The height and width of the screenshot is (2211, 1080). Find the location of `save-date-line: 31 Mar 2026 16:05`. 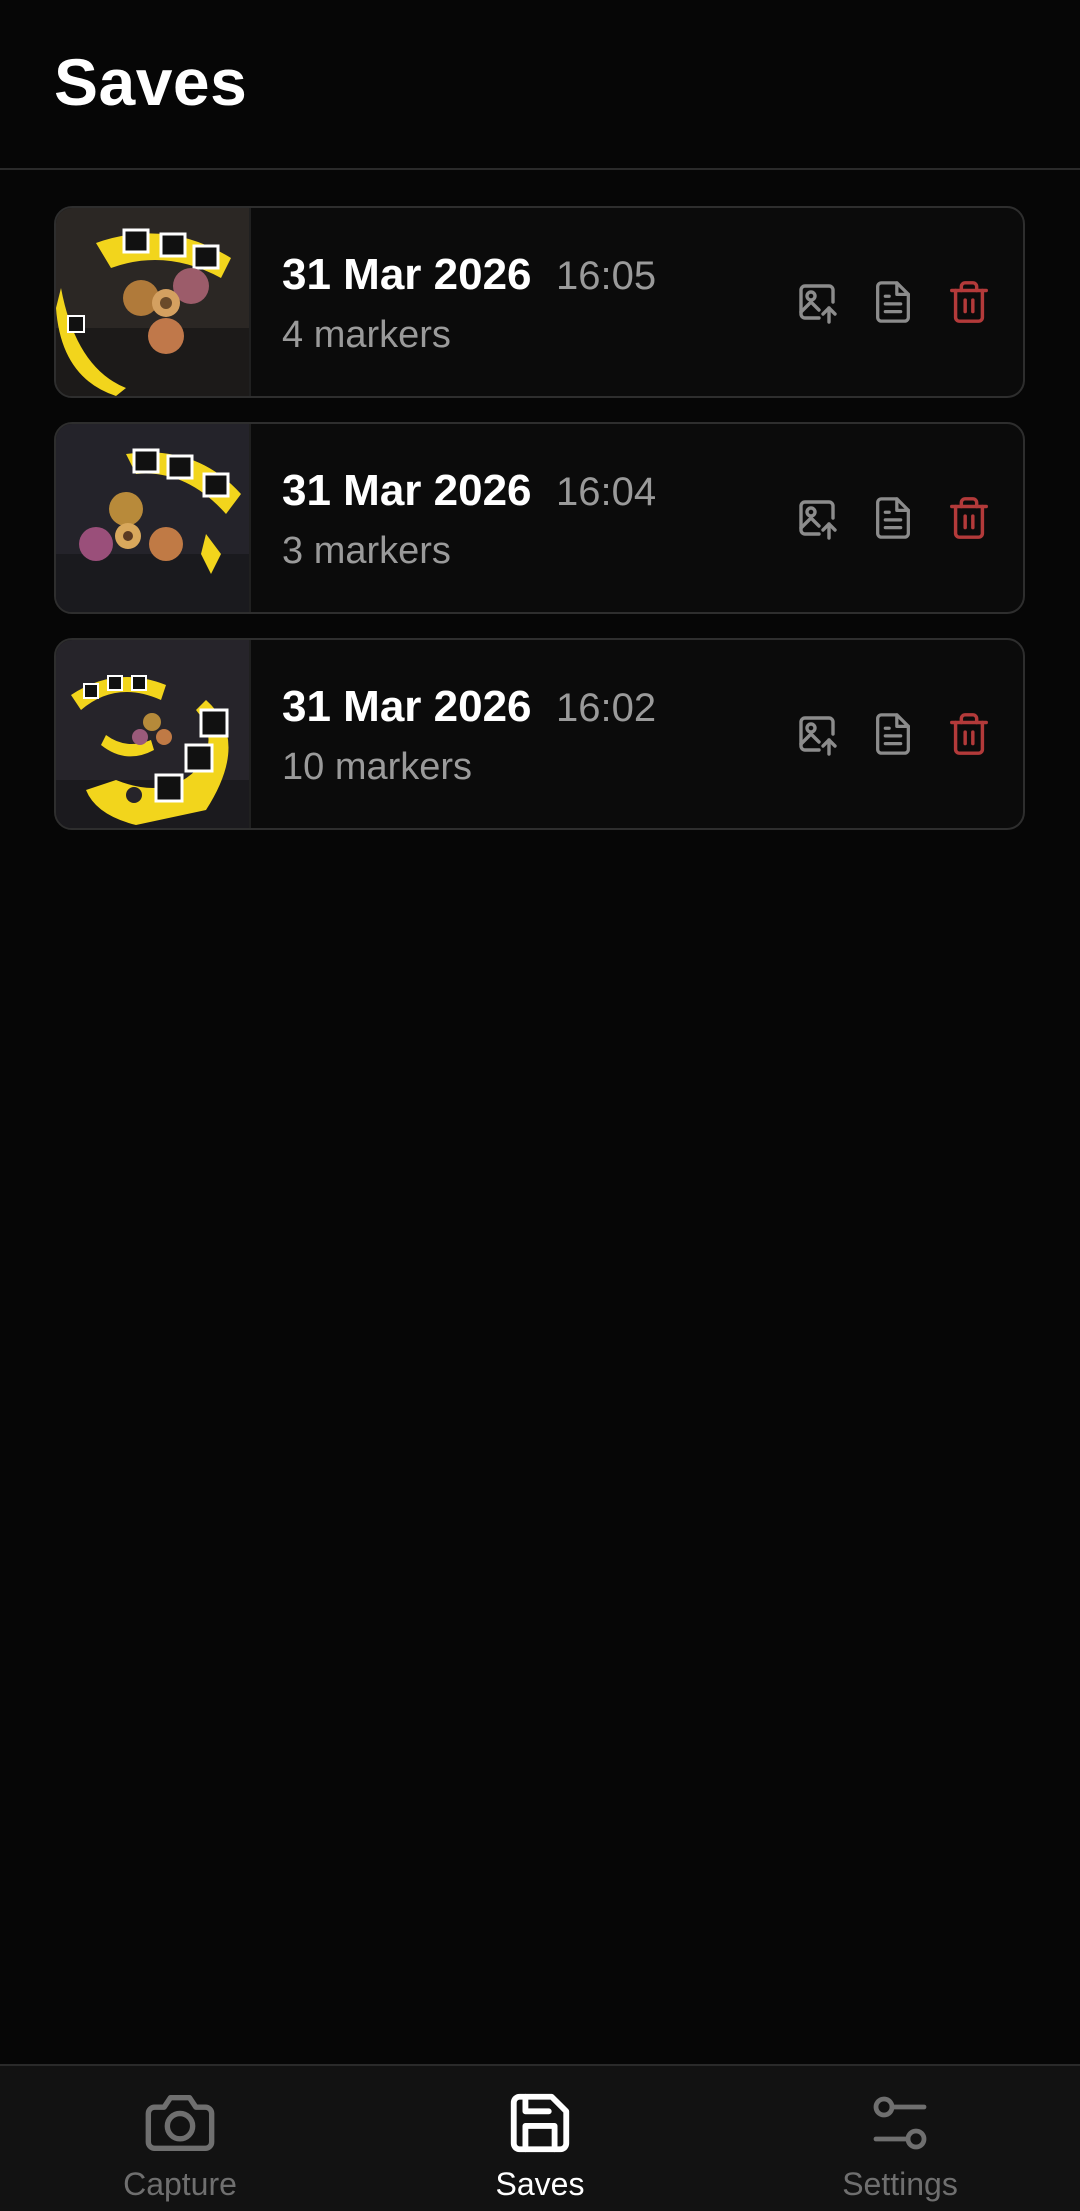

save-date-line: 31 Mar 2026 16:05 is located at coordinates (469, 275).